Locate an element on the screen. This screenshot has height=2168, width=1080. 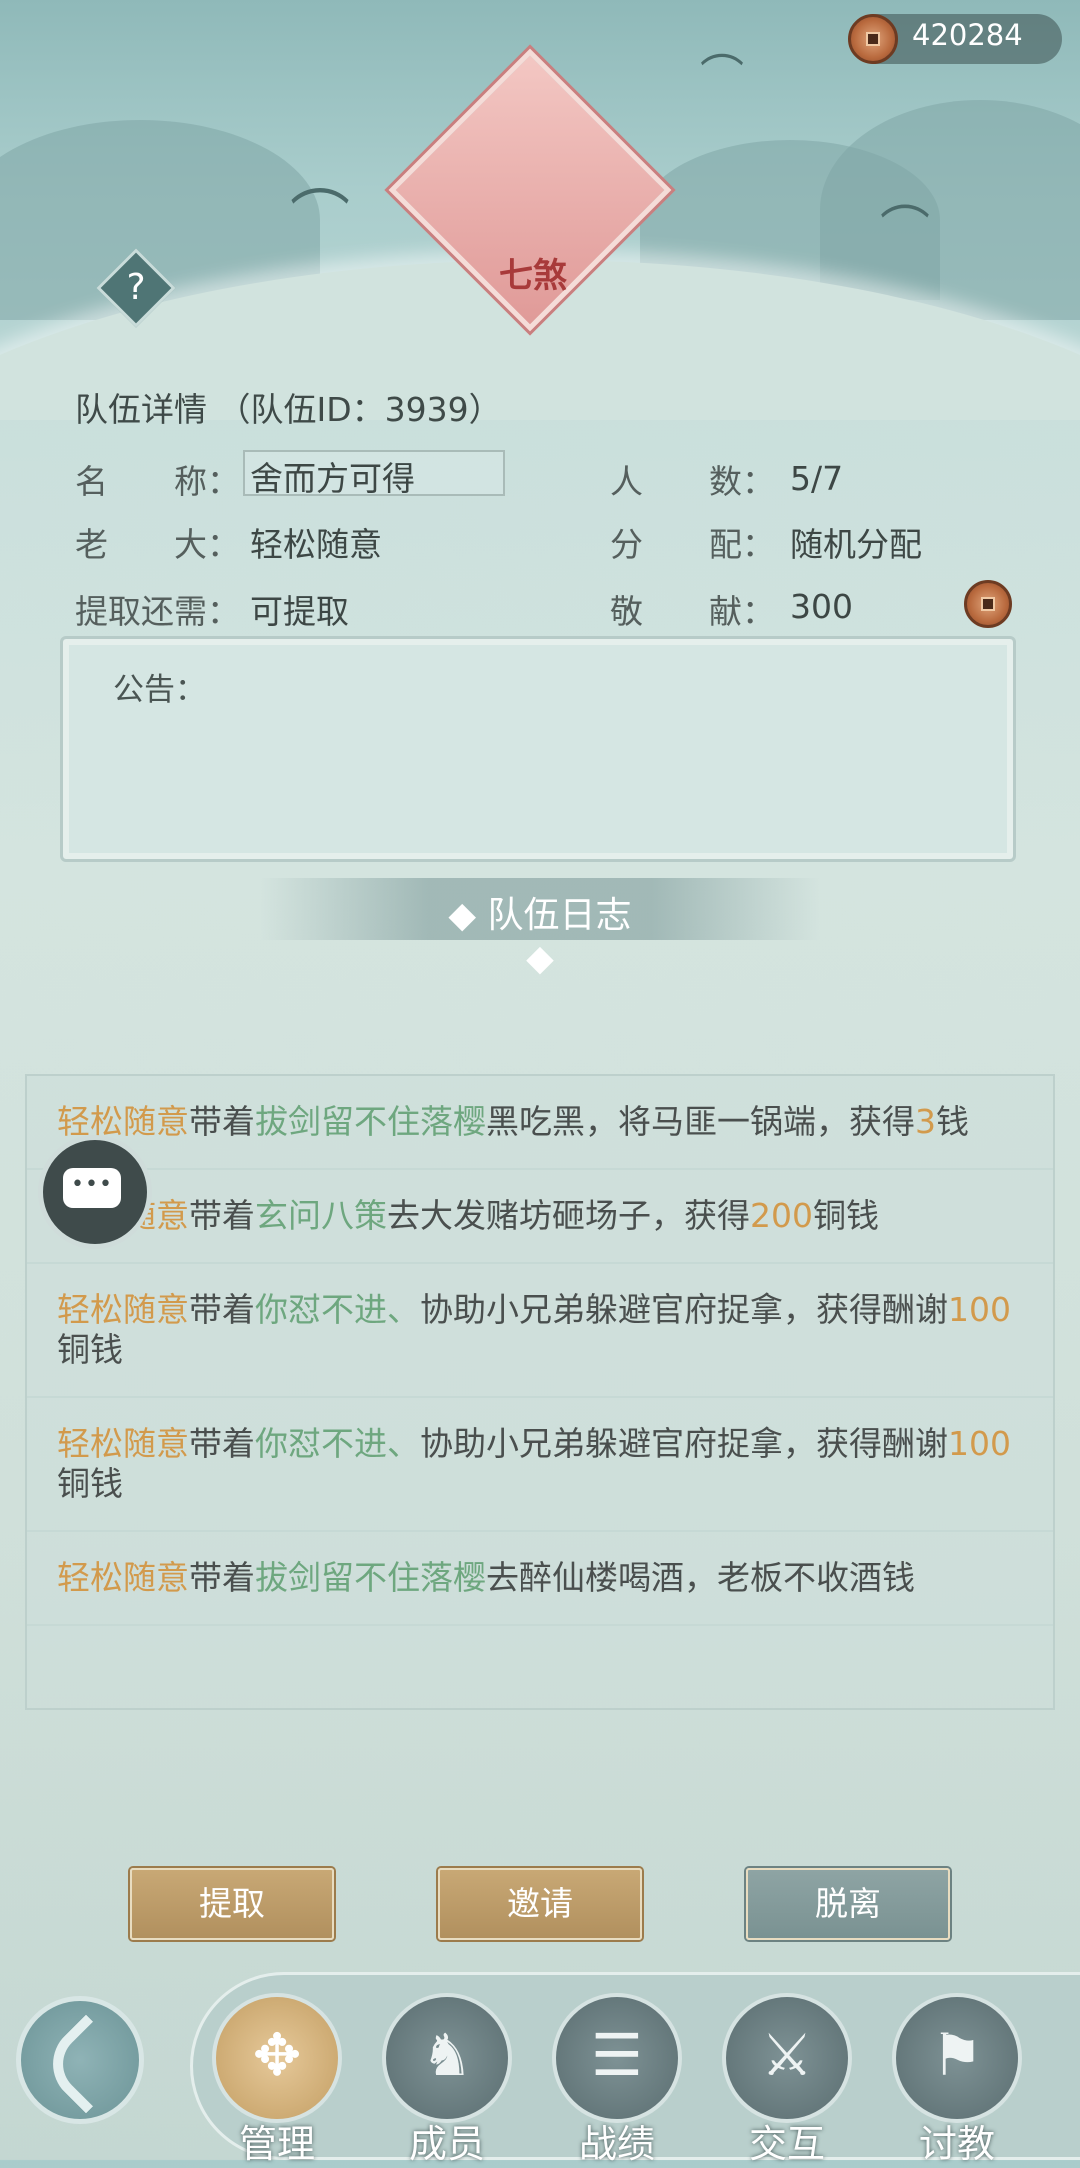
log-text: 钱 is located at coordinates (952, 1121).